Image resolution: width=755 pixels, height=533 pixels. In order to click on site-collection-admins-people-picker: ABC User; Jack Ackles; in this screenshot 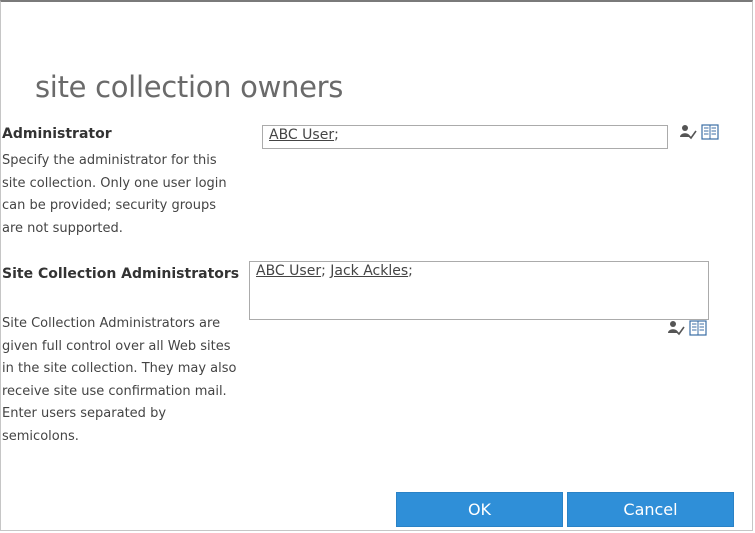, I will do `click(479, 290)`.